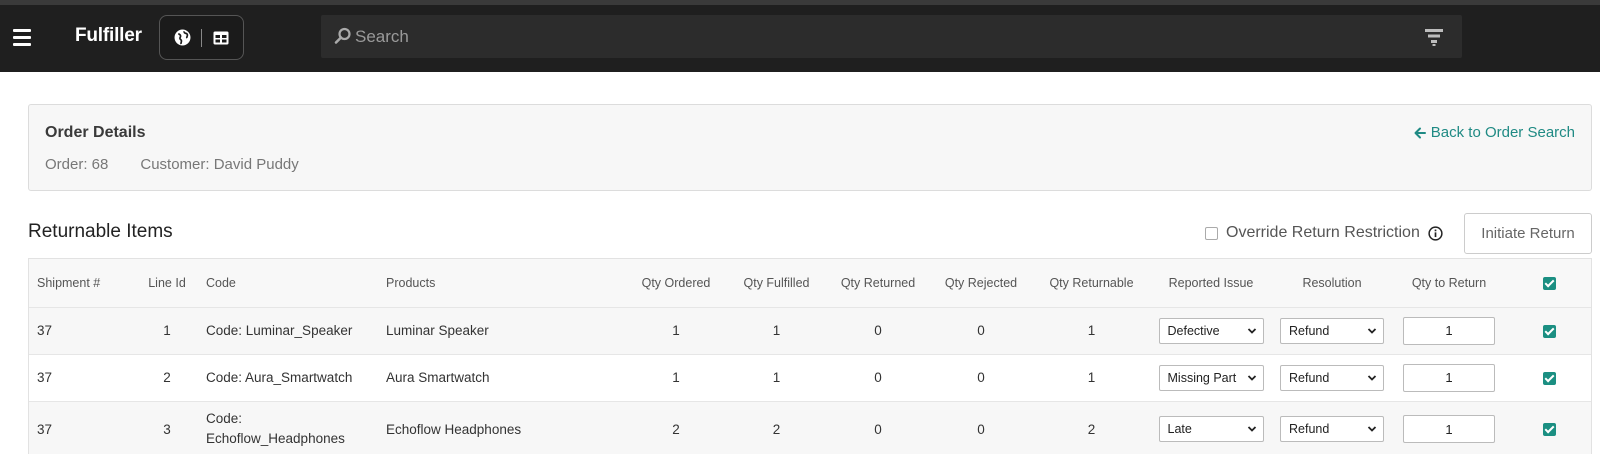  I want to click on cell-code: Code: Echoflow_Headphones, so click(288, 427).